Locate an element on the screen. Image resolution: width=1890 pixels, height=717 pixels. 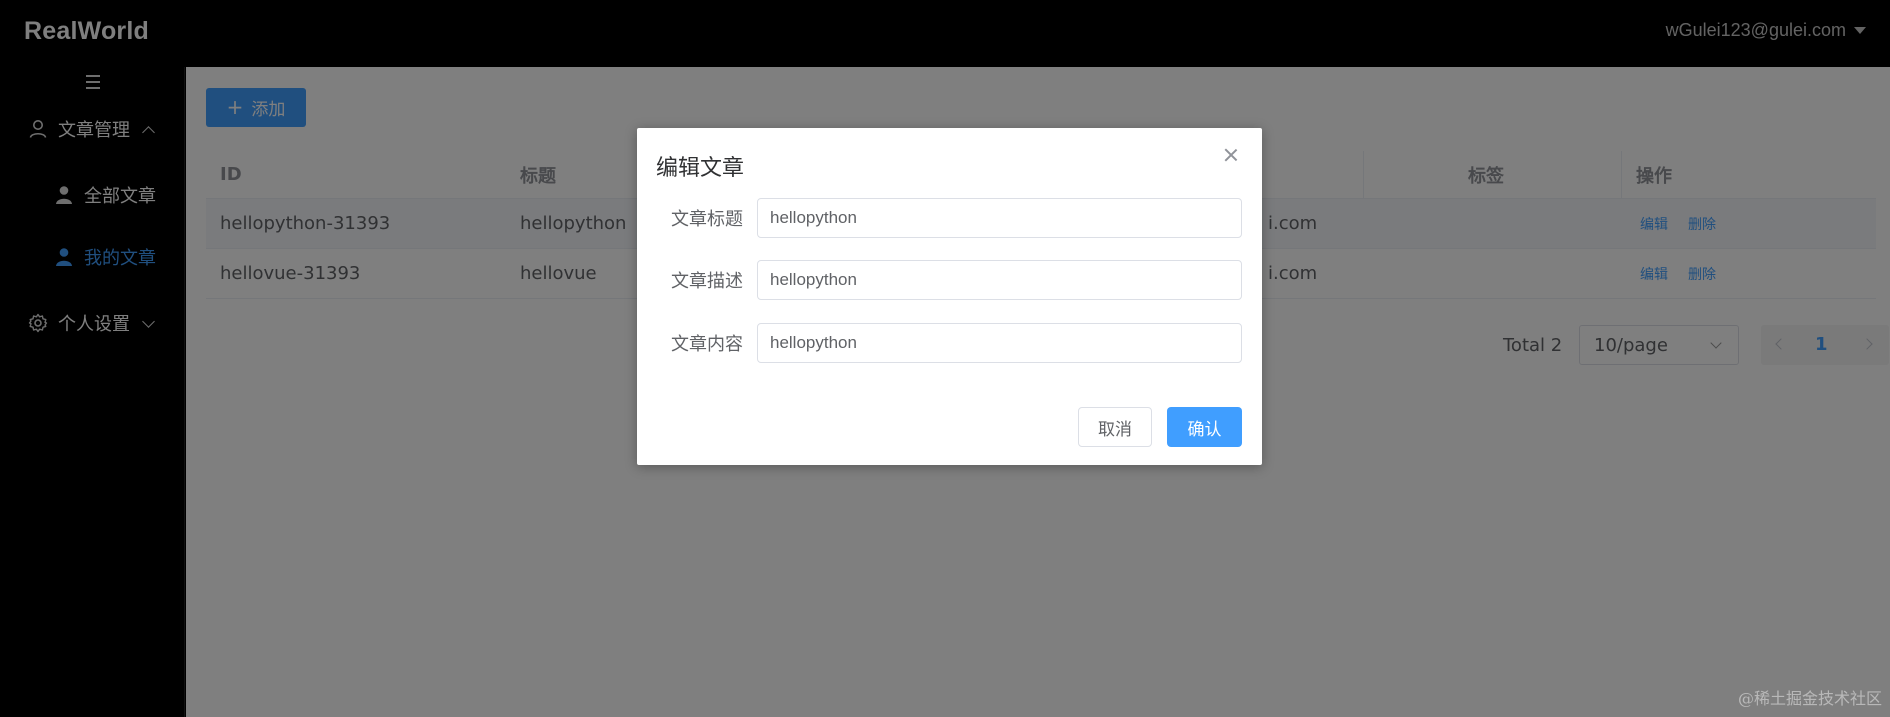
article-title-input is located at coordinates (999, 218).